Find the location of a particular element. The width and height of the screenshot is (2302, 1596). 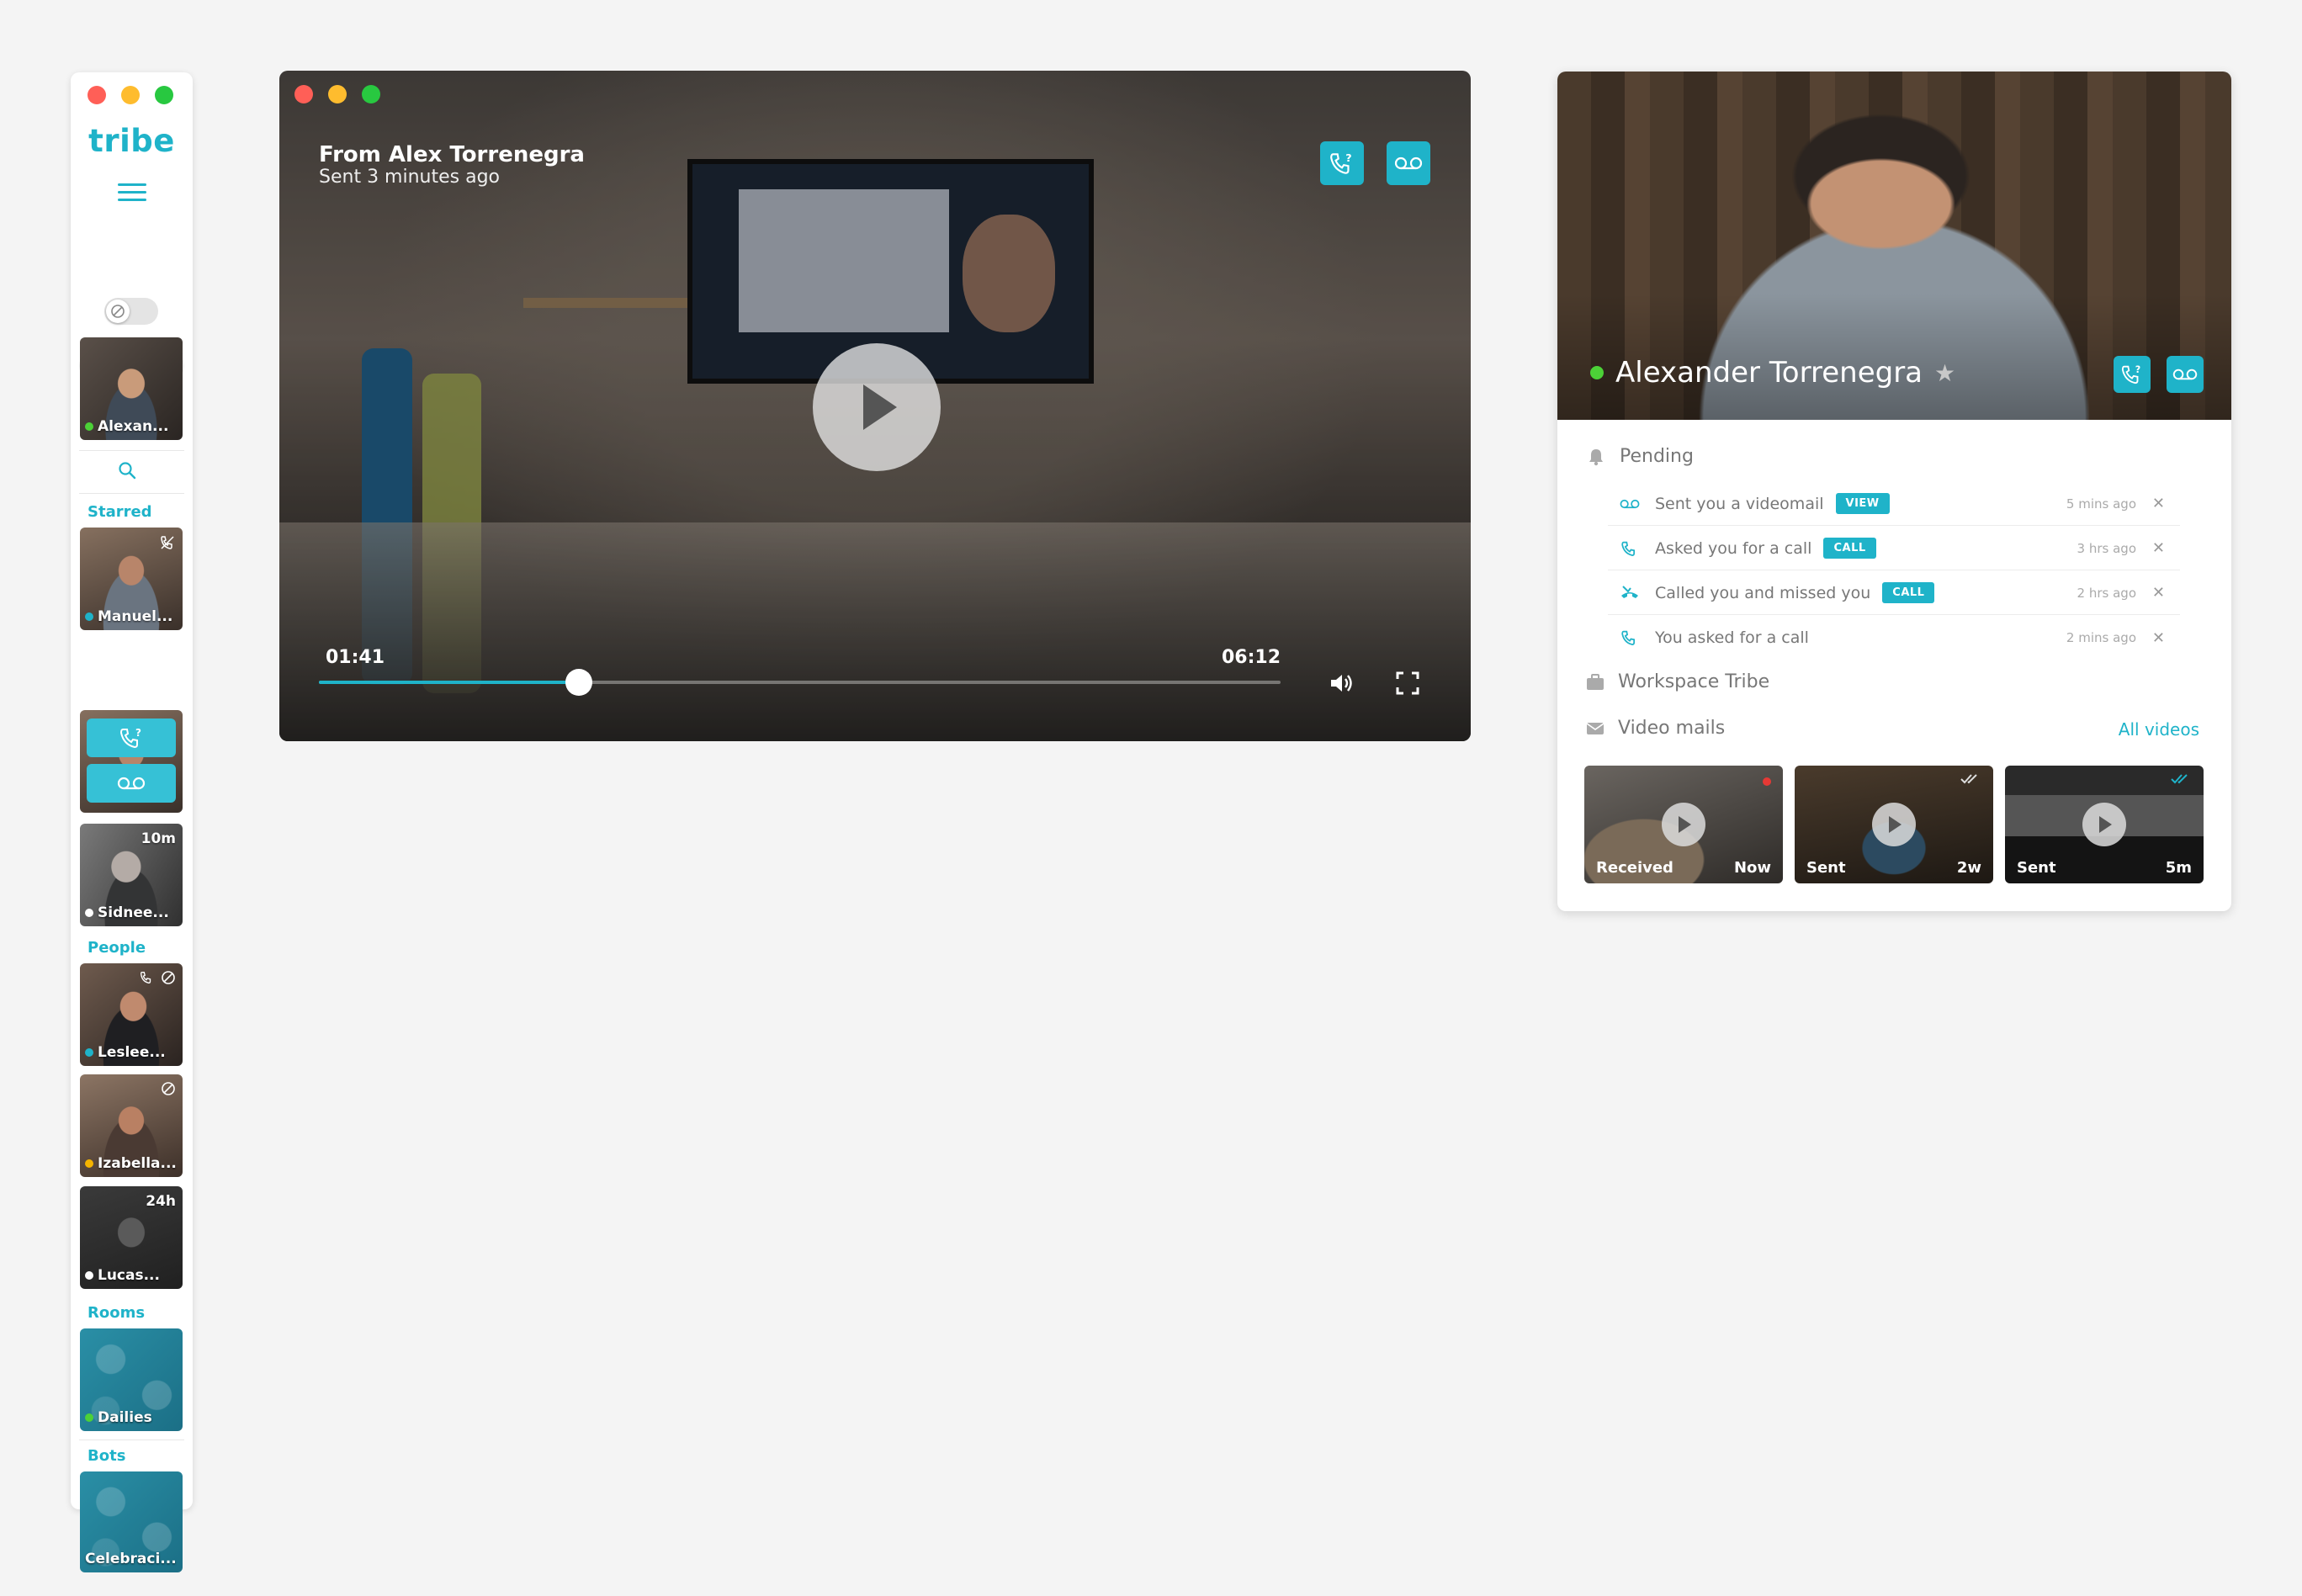

view-button: VIEW is located at coordinates (1862, 504).